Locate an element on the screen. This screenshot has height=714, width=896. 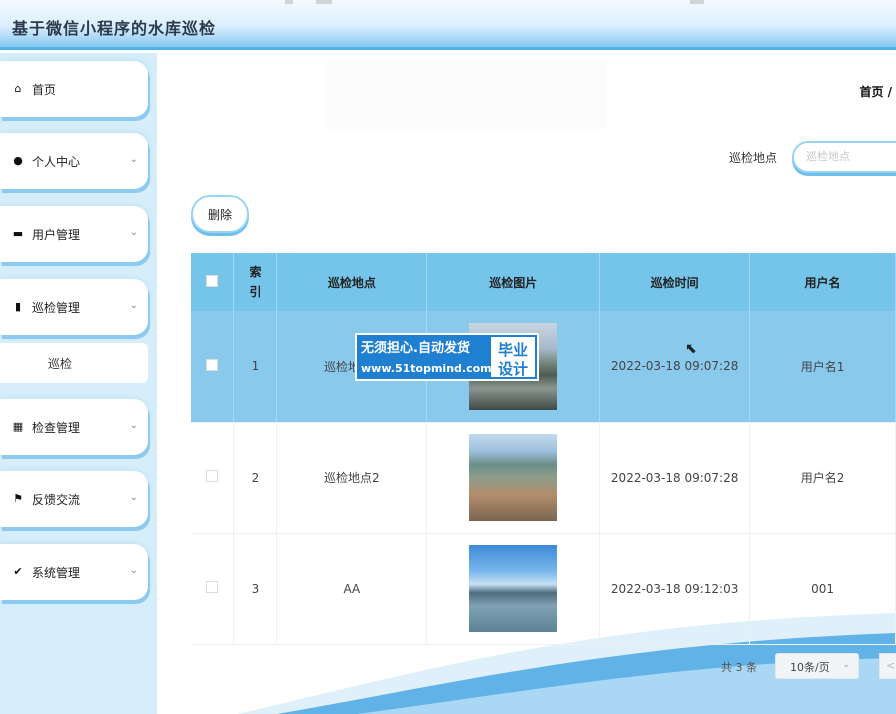
mouse-cursor-icon: ⬉ is located at coordinates (691, 349).